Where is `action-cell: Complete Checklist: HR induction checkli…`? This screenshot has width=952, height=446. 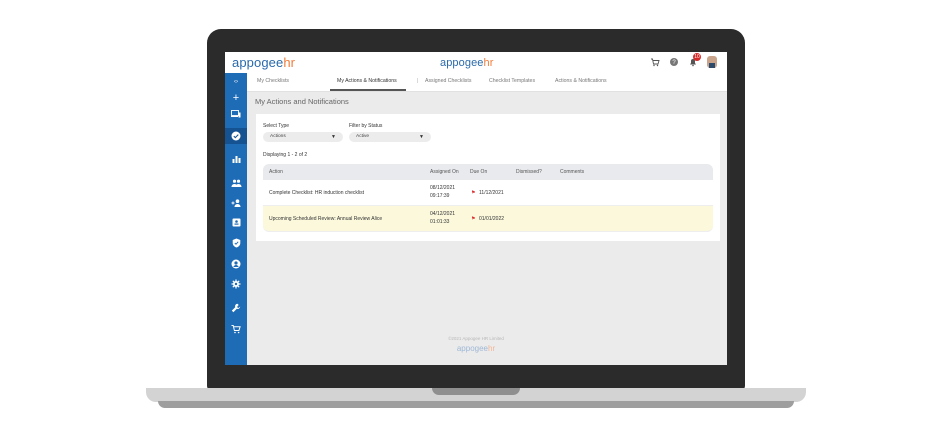 action-cell: Complete Checklist: HR induction checkli… is located at coordinates (316, 193).